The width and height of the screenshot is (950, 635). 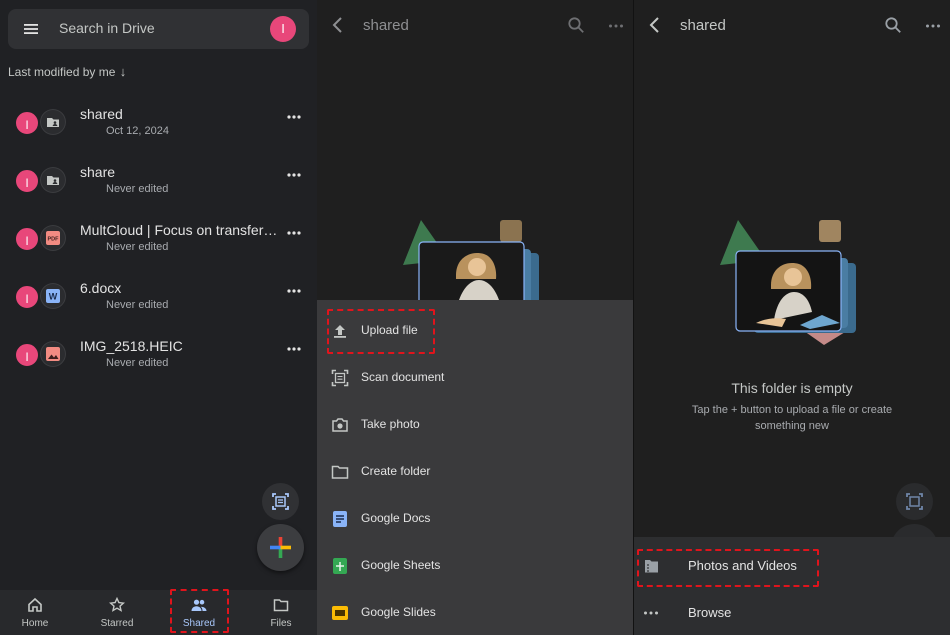 I want to click on menu-google-slides: Google Slides, so click(x=475, y=612).